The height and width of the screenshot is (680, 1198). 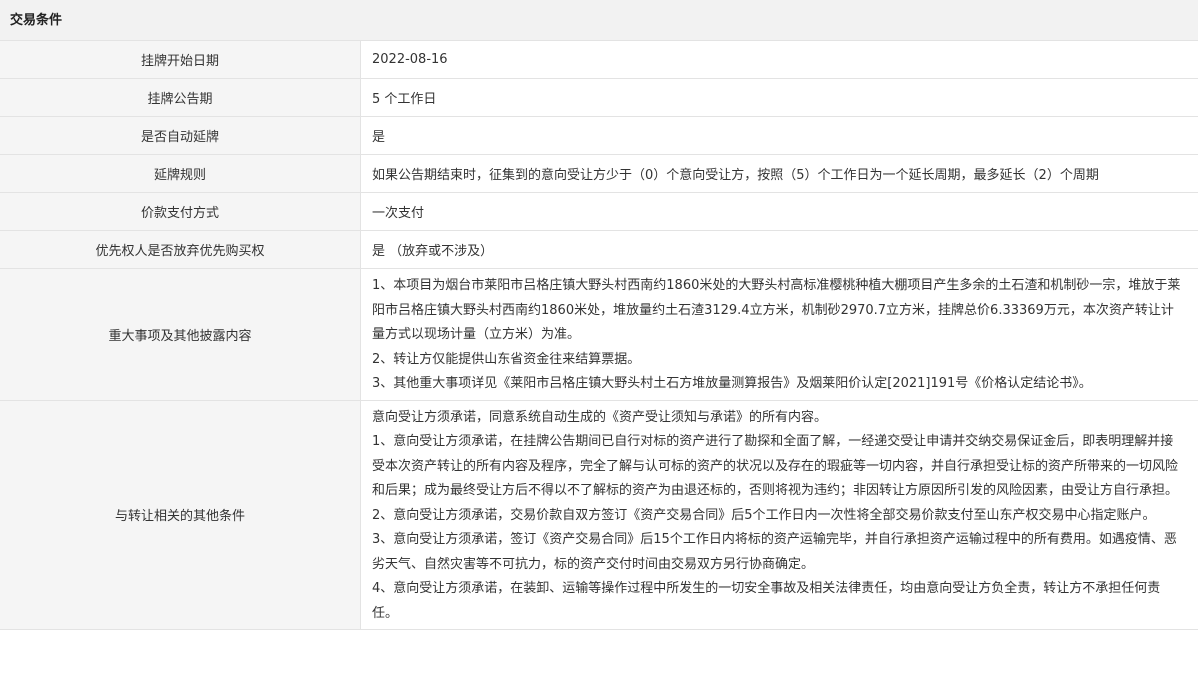 I want to click on row-value-start-date: 2022-08-16, so click(x=779, y=60).